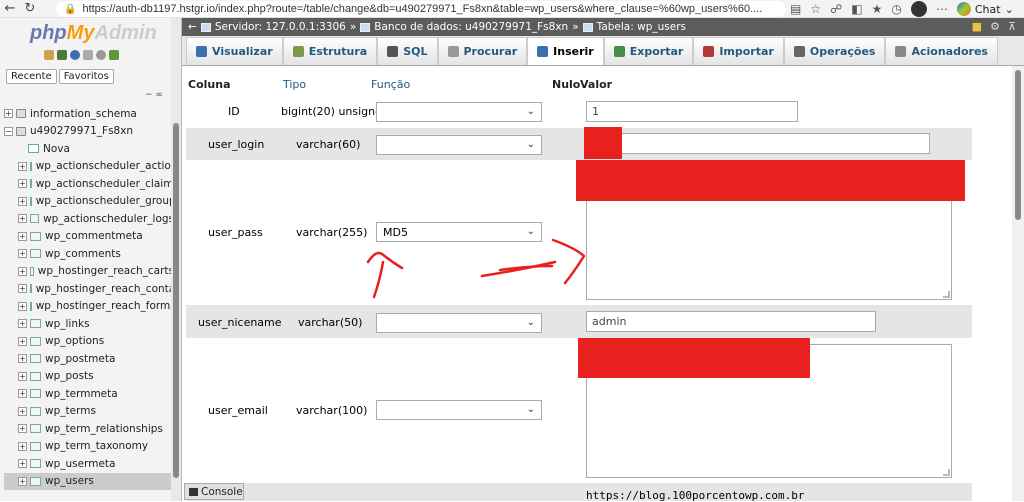 The height and width of the screenshot is (502, 1024). I want to click on tree-table-wp-actionscheduler-logs: + wp_actionscheduler_logs, so click(89, 219).